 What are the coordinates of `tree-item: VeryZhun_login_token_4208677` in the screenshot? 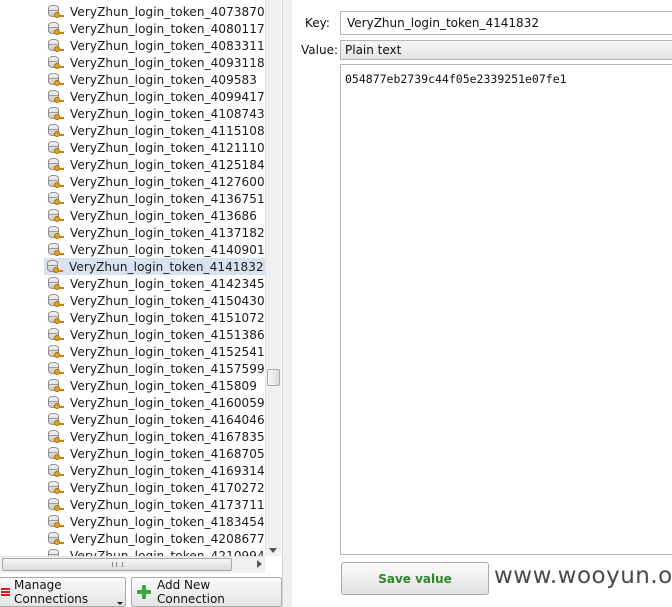 It's located at (155, 538).